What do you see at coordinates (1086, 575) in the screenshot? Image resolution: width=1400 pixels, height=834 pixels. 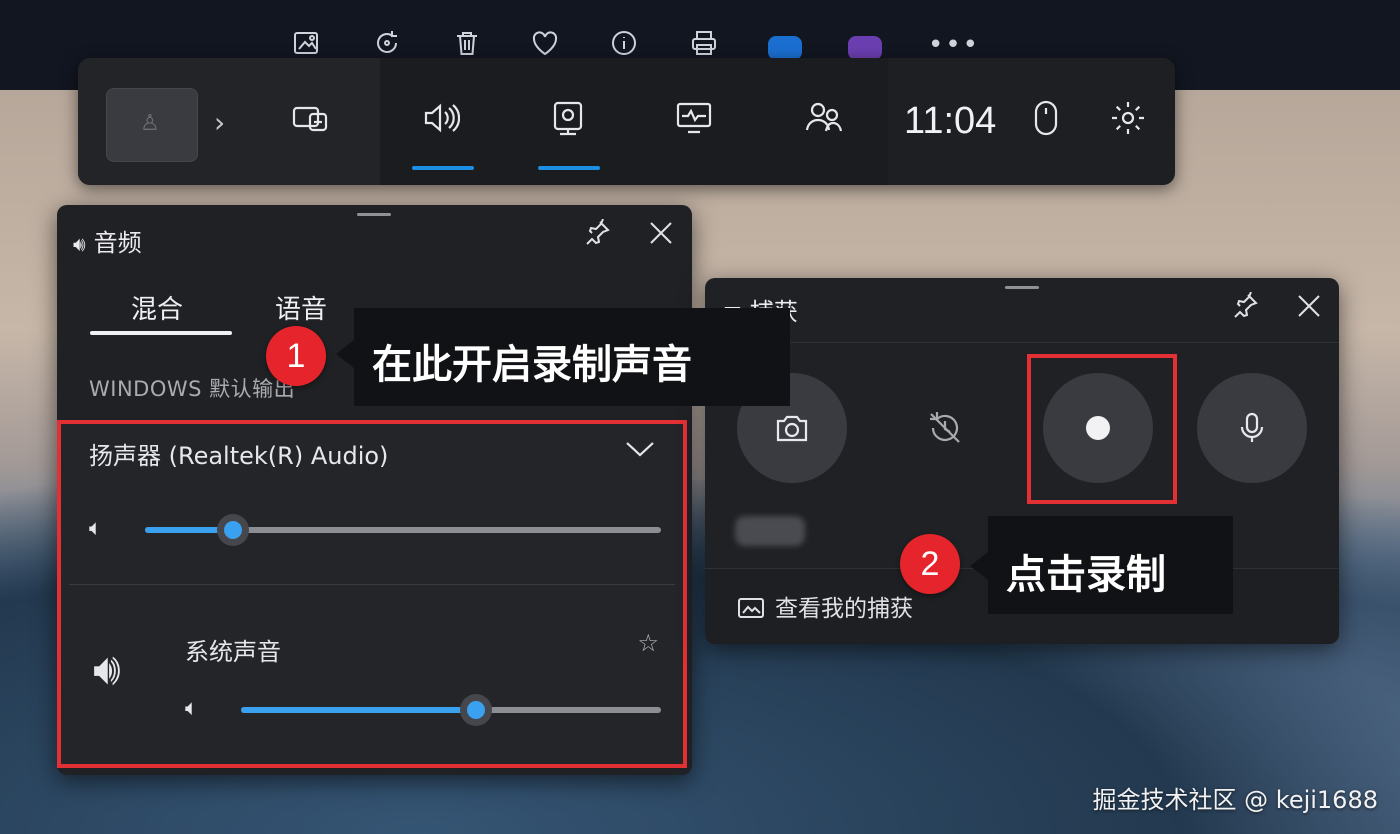 I see `callout-2-text: 点击录制` at bounding box center [1086, 575].